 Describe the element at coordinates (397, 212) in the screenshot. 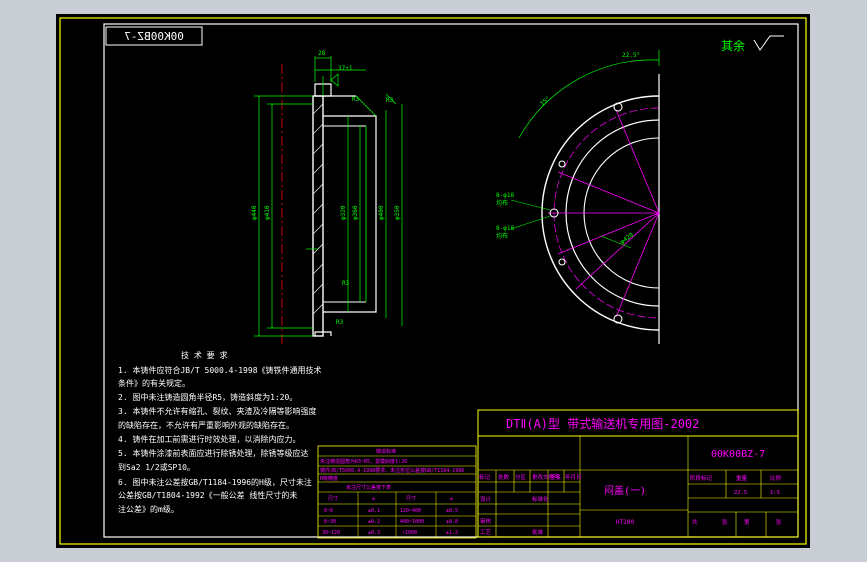

I see `svg-text: φ350` at that location.